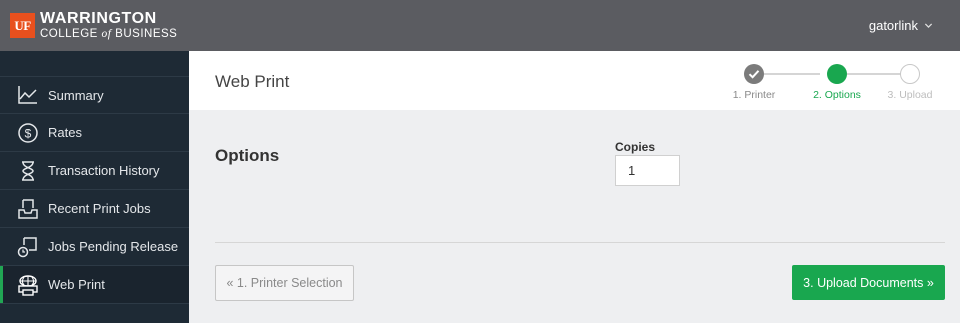 The height and width of the screenshot is (323, 960). I want to click on sidebar-item-web-print: Web Print, so click(94, 285).